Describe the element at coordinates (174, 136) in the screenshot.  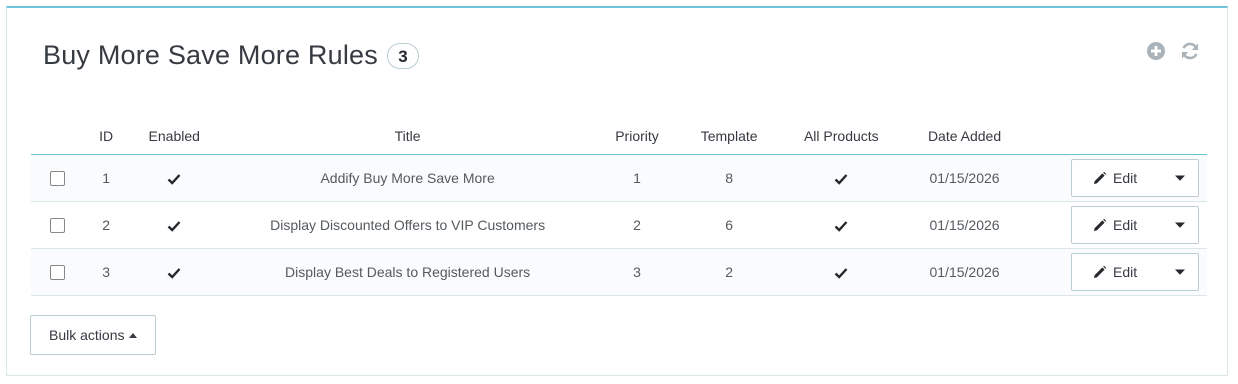
I see `header-enabled: Enabled` at that location.